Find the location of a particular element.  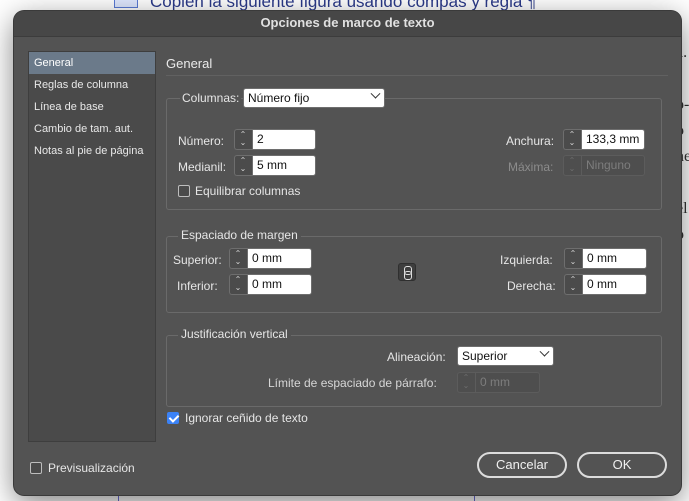

sidebar-item-auto-size: Cambio de tam. aut. is located at coordinates (92, 129).